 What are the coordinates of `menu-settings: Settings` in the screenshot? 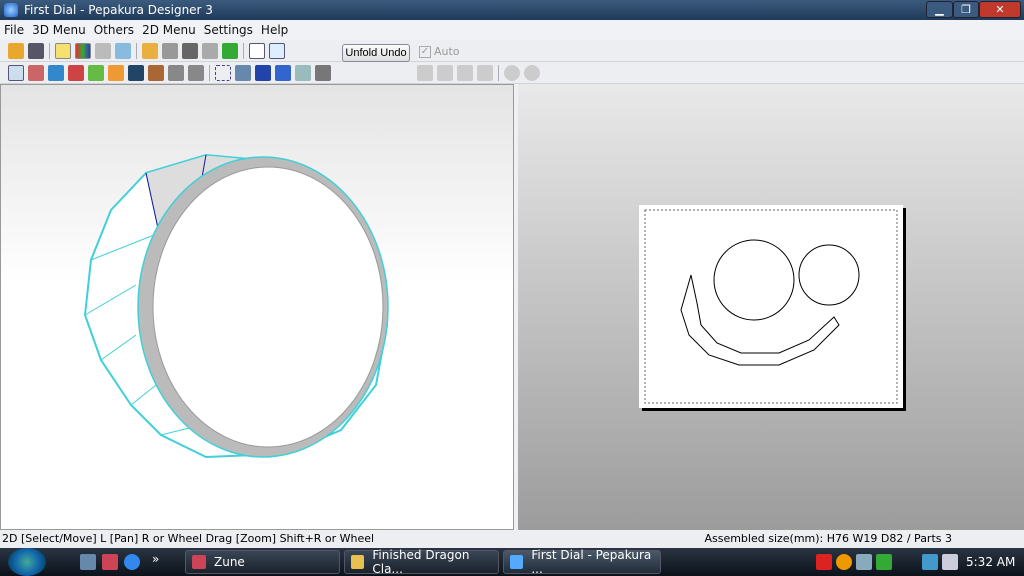 It's located at (228, 30).